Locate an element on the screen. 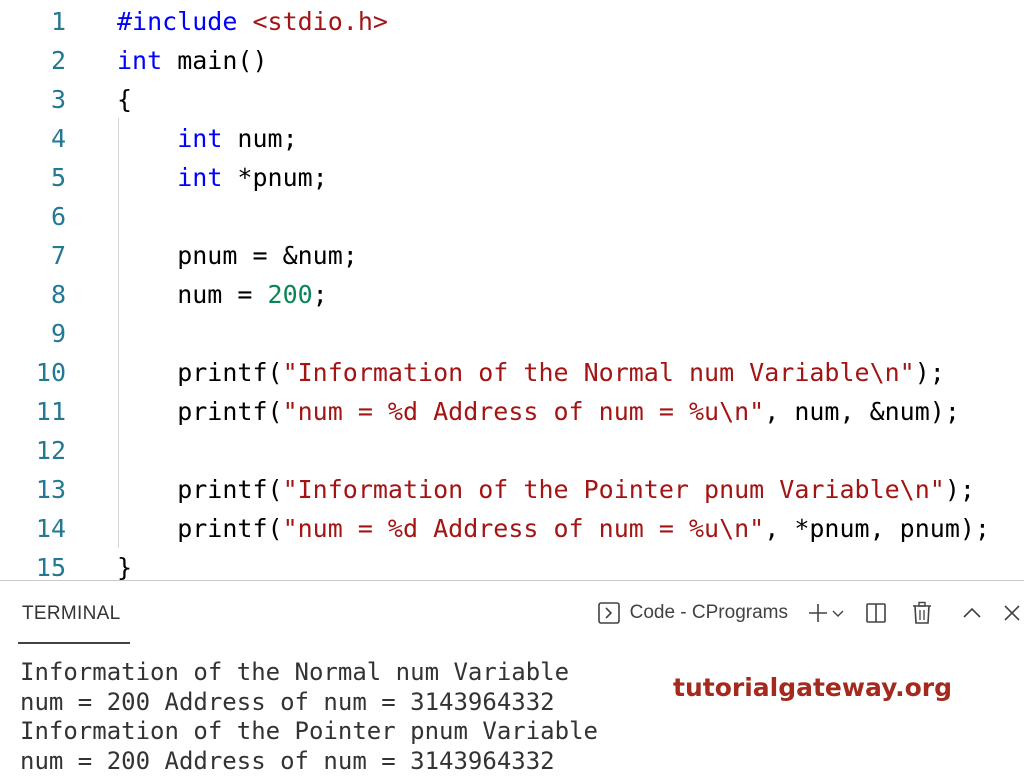  terminal-shell-icon is located at coordinates (609, 613).